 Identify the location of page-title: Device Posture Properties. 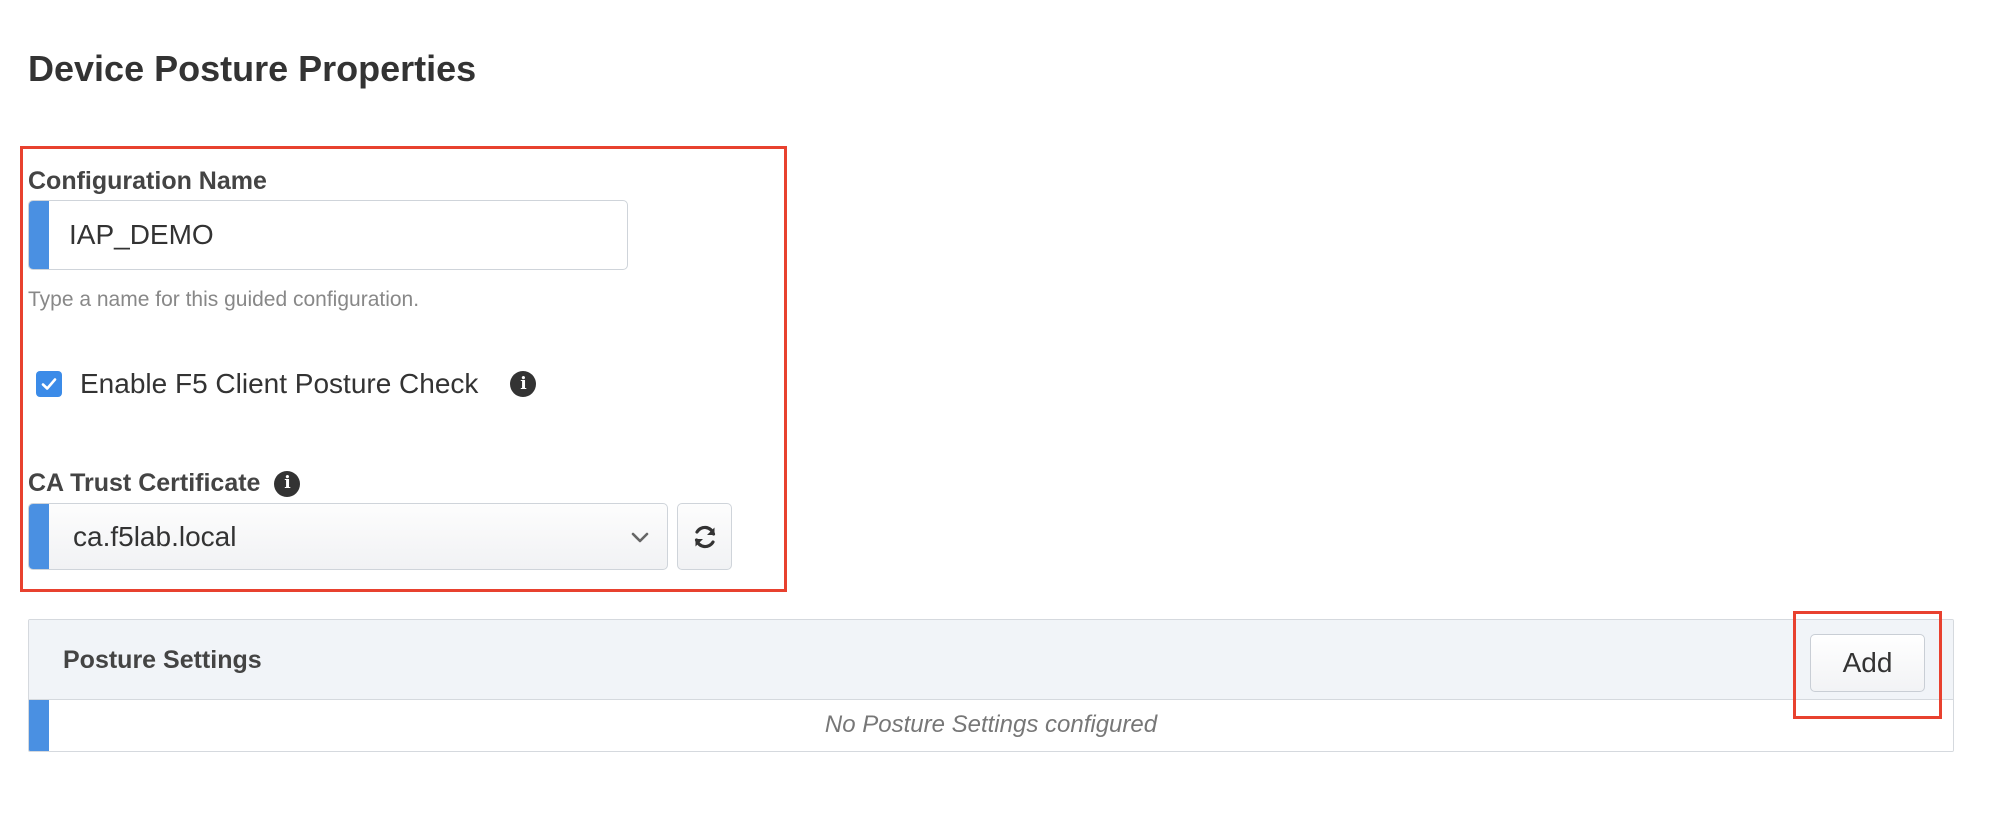
(252, 68).